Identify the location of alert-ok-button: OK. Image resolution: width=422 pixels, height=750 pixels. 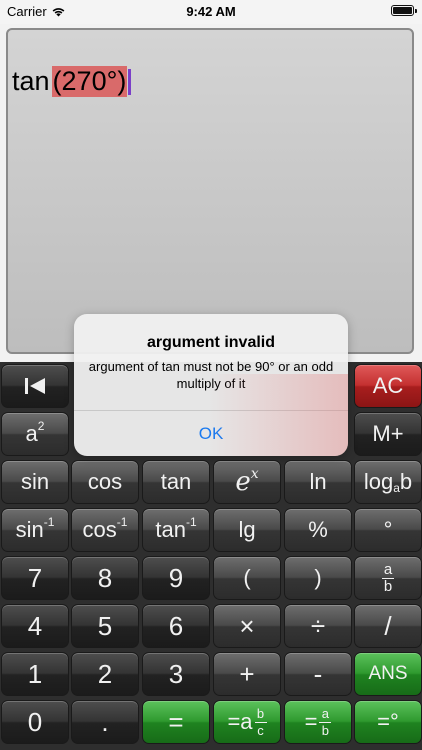
(211, 433).